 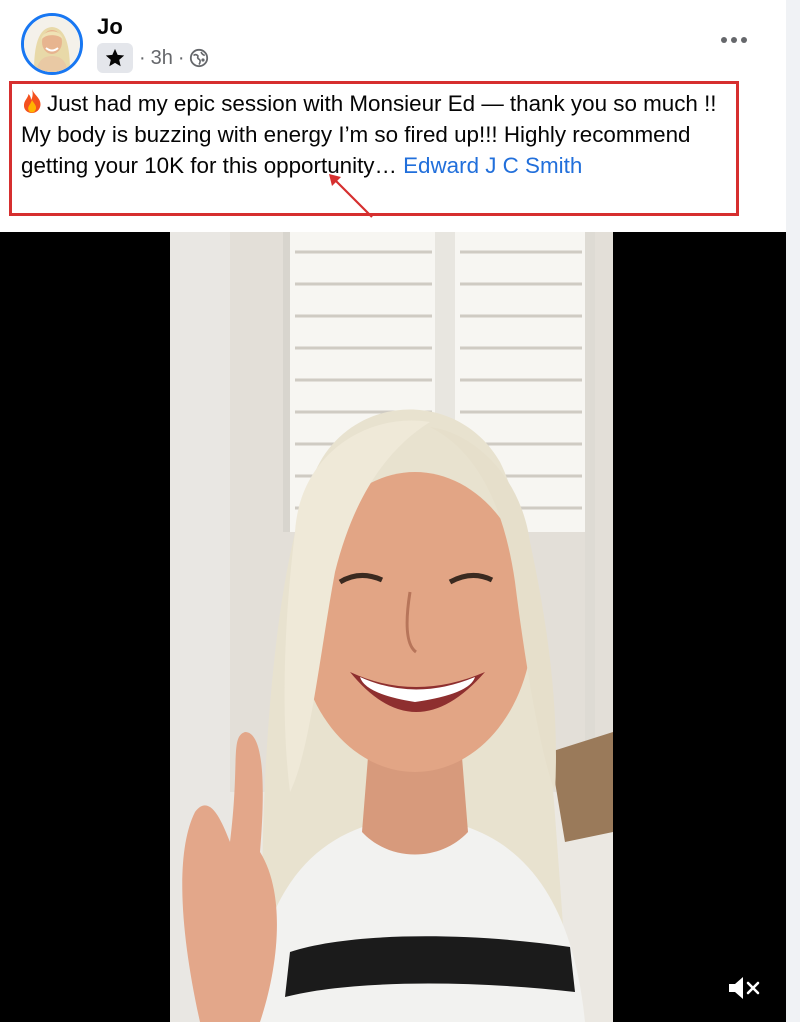 I want to click on author-avatar, so click(x=52, y=44).